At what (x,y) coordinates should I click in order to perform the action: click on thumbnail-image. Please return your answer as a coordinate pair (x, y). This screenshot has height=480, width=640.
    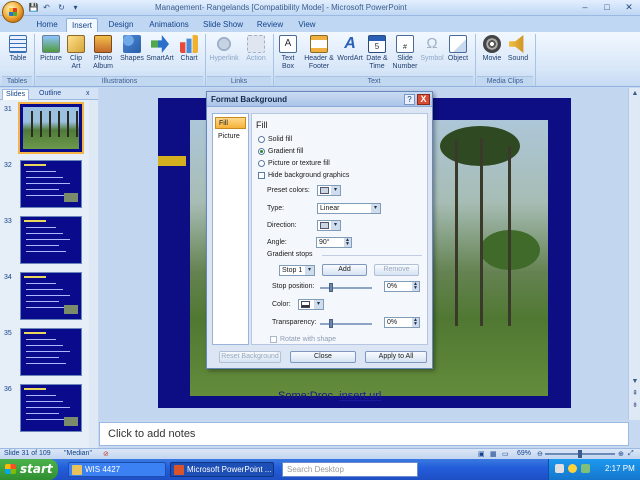
    Looking at the image, I should click on (71, 197).